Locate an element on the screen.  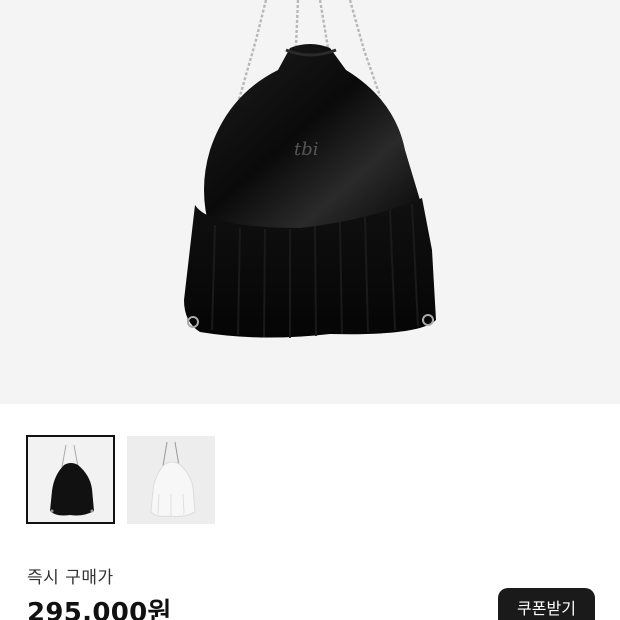
bag-logo: tbi is located at coordinates (306, 149).